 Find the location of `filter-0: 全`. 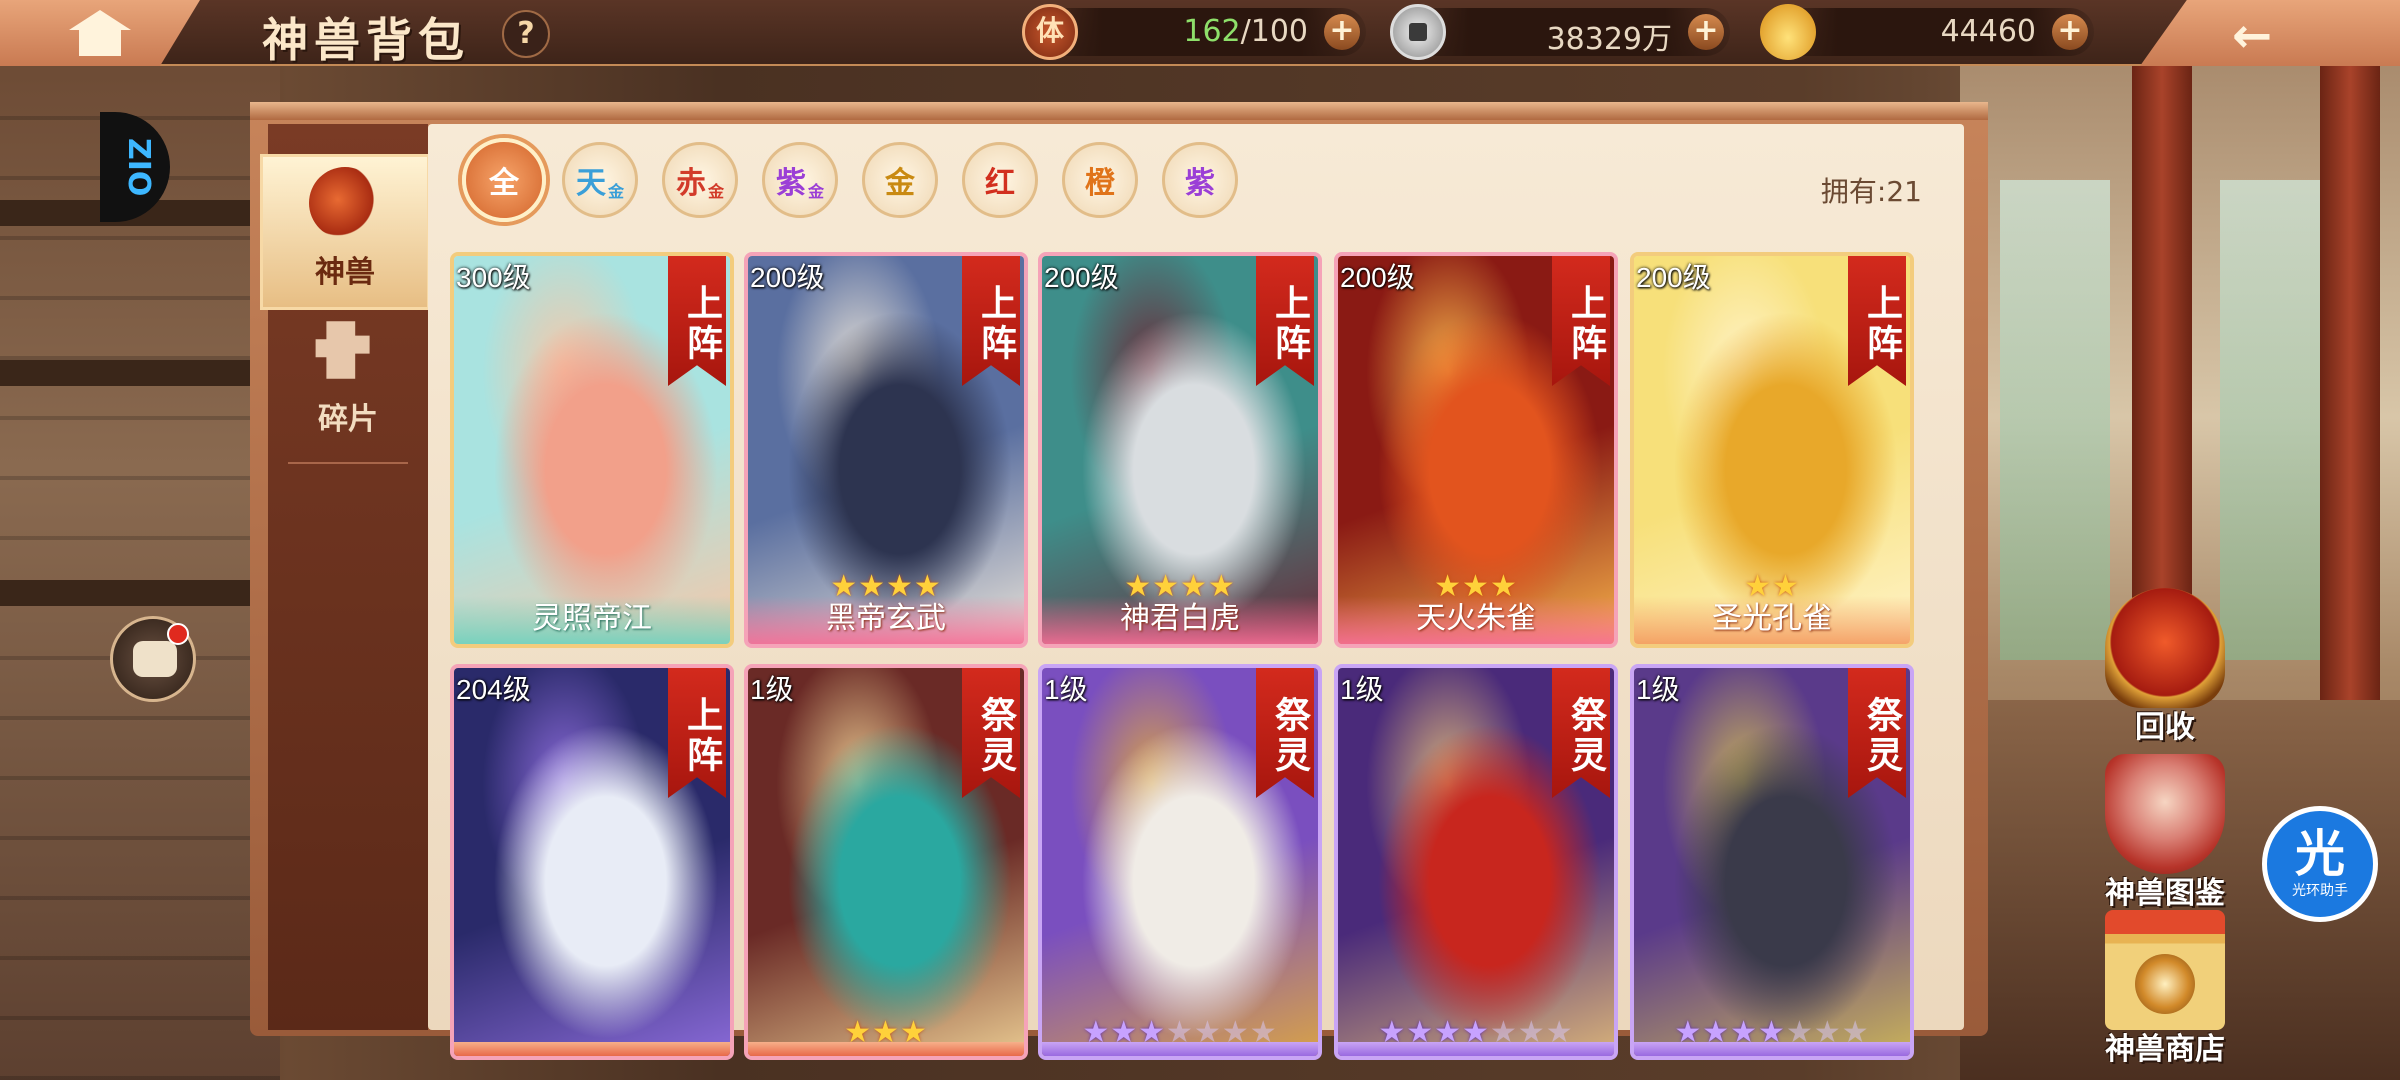

filter-0: 全 is located at coordinates (504, 180).